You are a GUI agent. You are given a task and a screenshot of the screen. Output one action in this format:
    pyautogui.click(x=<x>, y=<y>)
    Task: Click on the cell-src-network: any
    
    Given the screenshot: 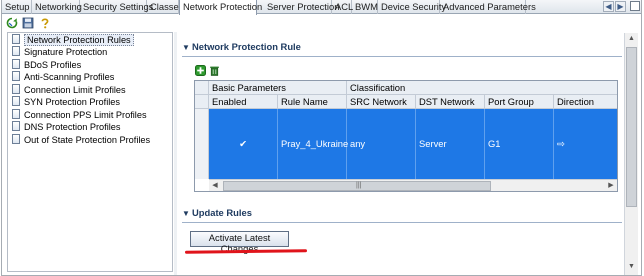 What is the action you would take?
    pyautogui.click(x=381, y=144)
    